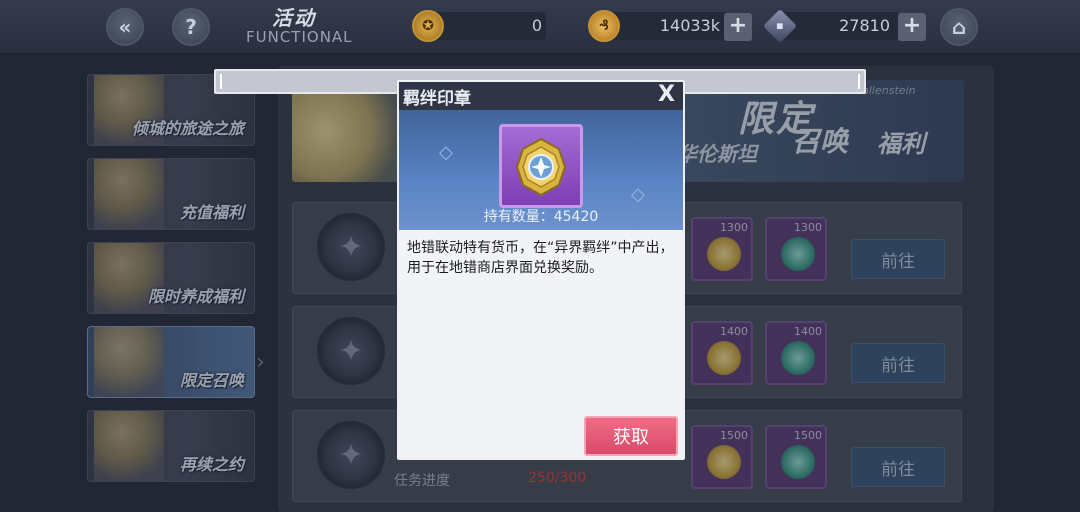 The width and height of the screenshot is (1080, 512). Describe the element at coordinates (738, 27) in the screenshot. I see `add-ticket-button: +` at that location.